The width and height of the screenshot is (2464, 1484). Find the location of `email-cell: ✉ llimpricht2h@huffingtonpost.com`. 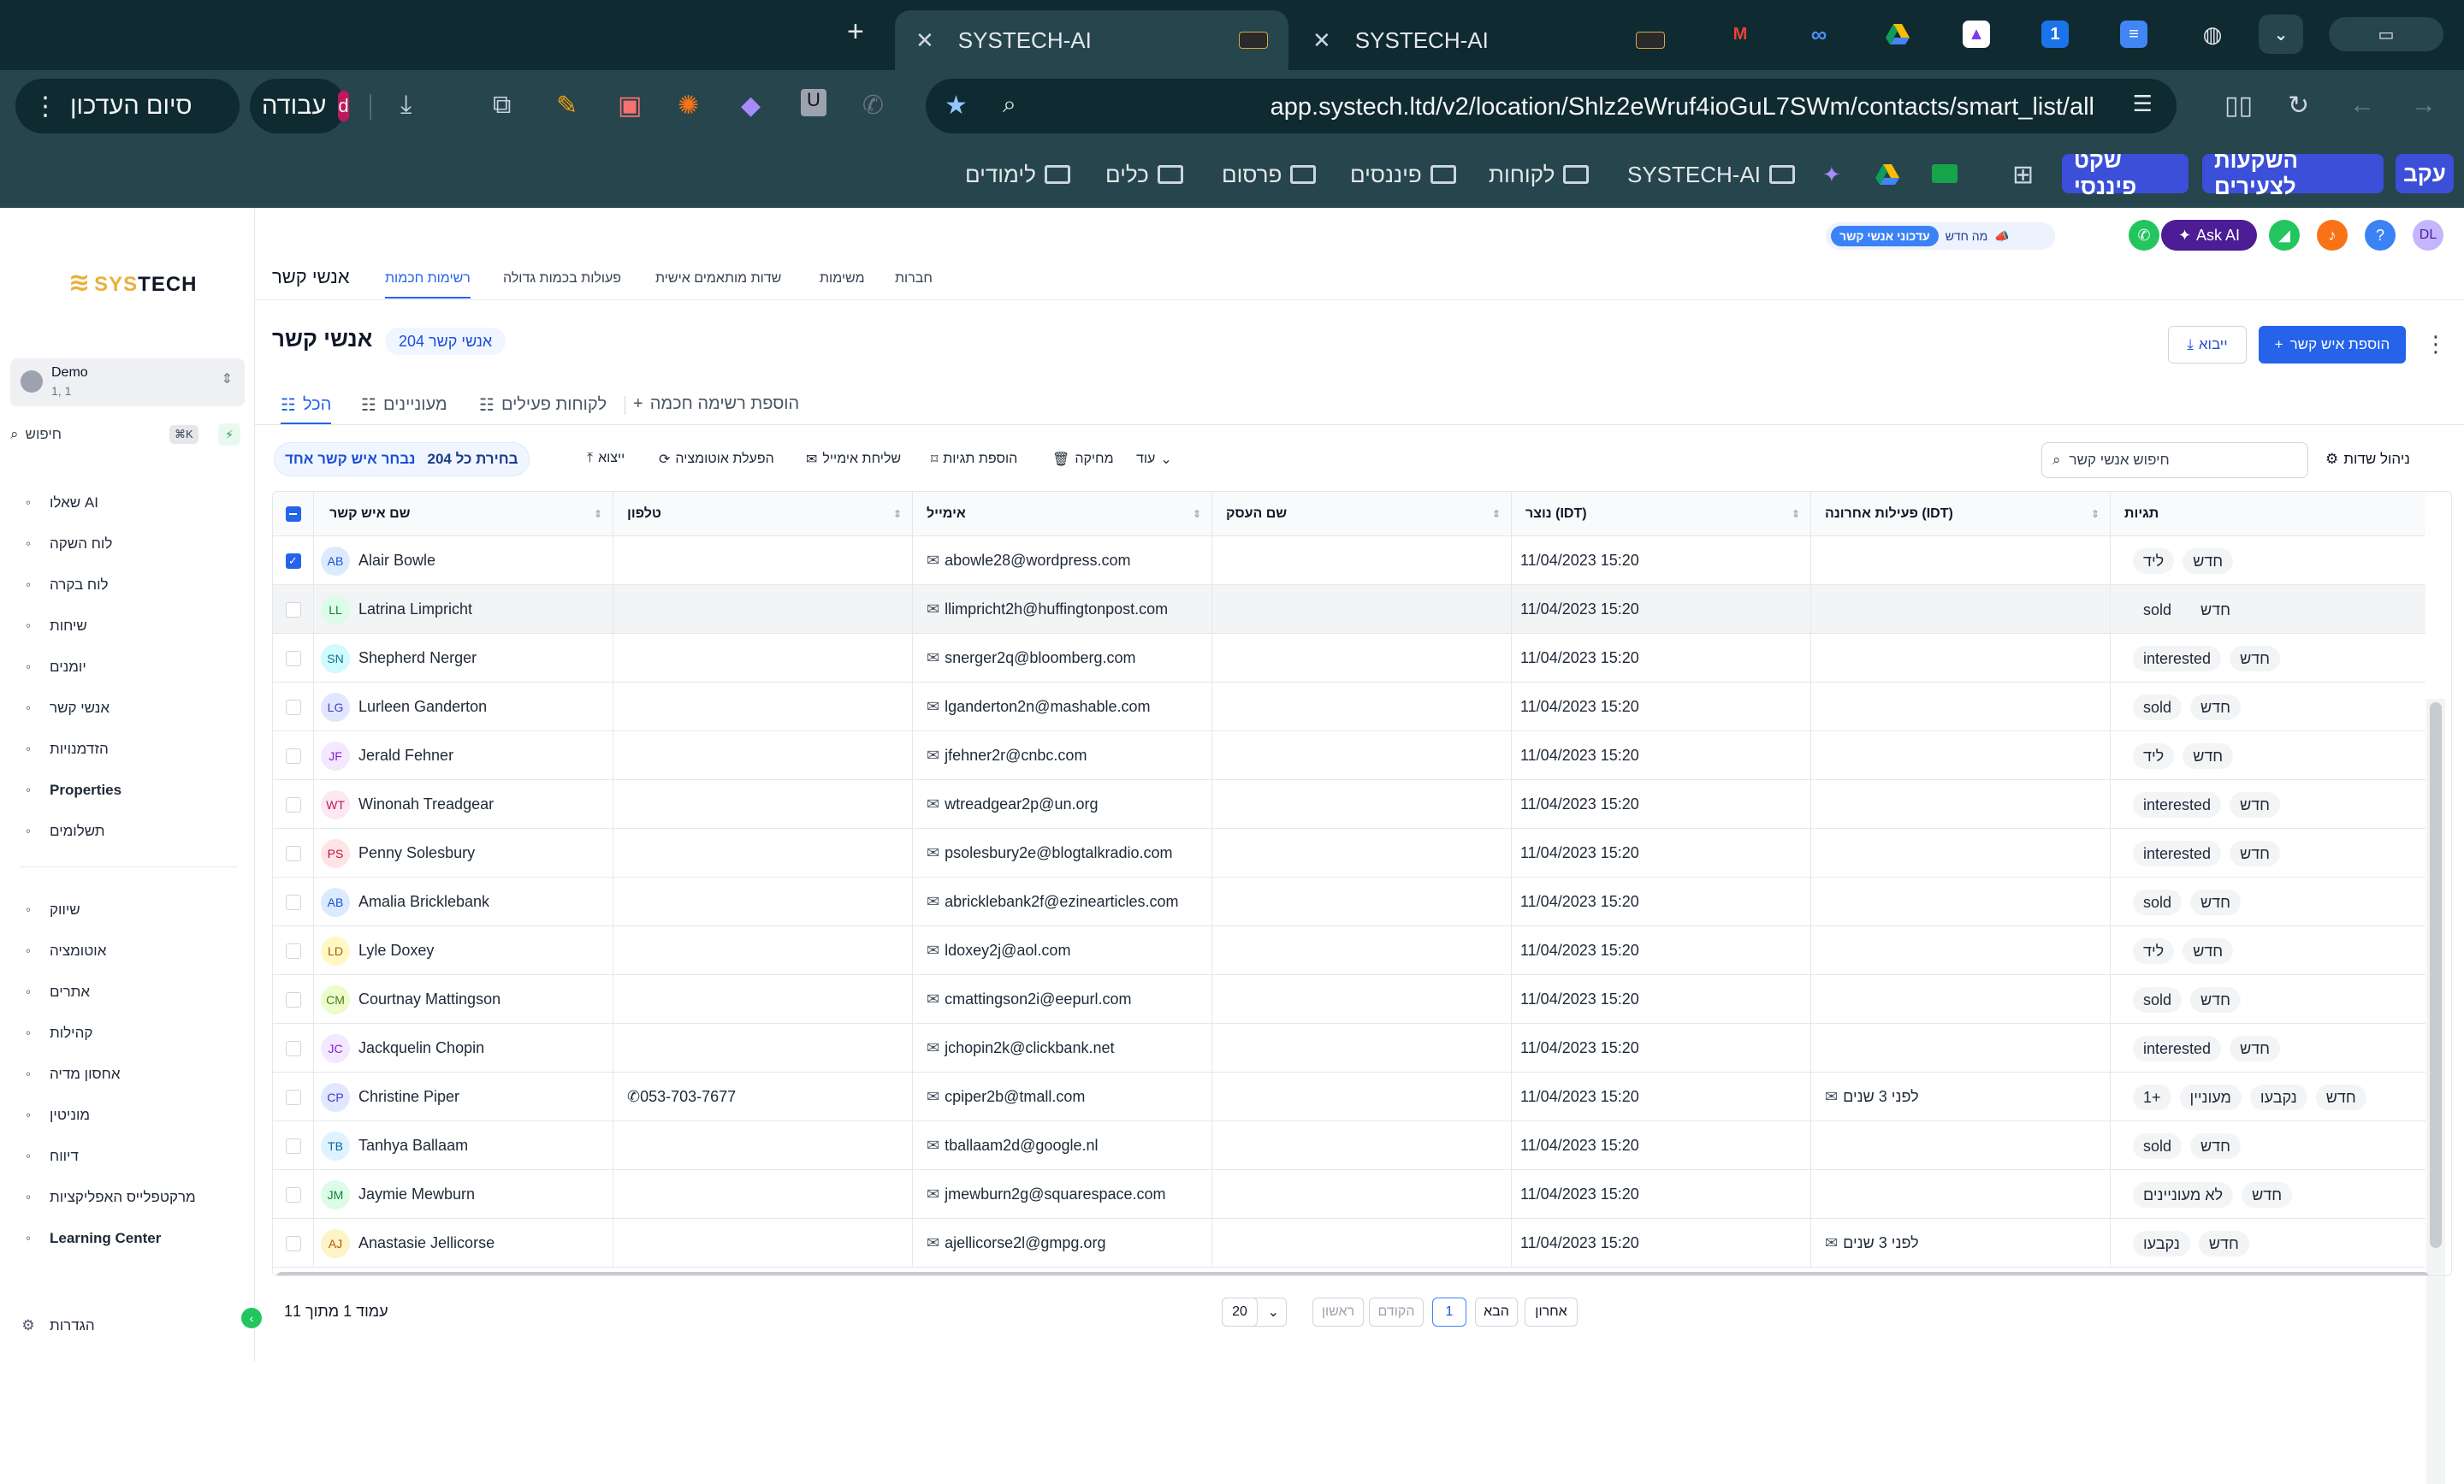

email-cell: ✉ llimpricht2h@huffingtonpost.com is located at coordinates (1062, 609).